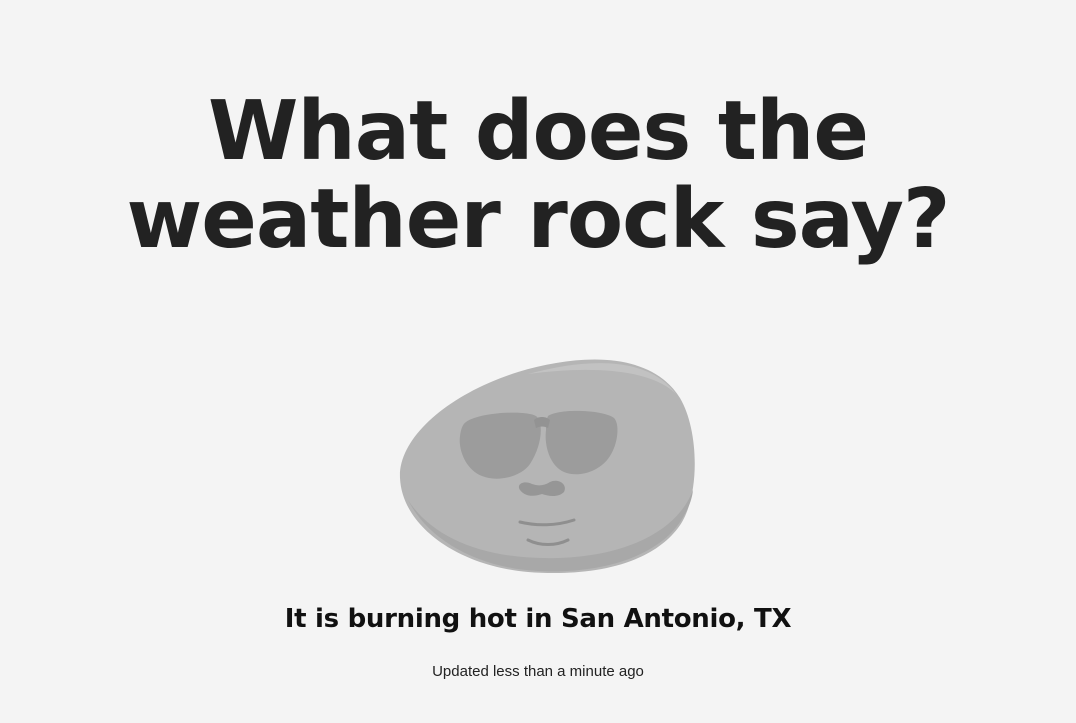 This screenshot has width=1076, height=723. I want to click on weather-rock, so click(544, 464).